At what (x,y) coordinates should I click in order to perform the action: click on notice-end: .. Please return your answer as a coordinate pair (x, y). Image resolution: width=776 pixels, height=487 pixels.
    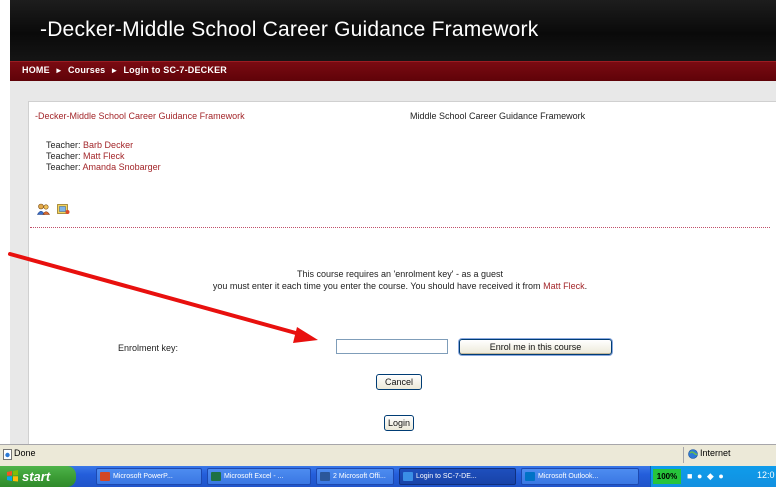
    Looking at the image, I should click on (586, 286).